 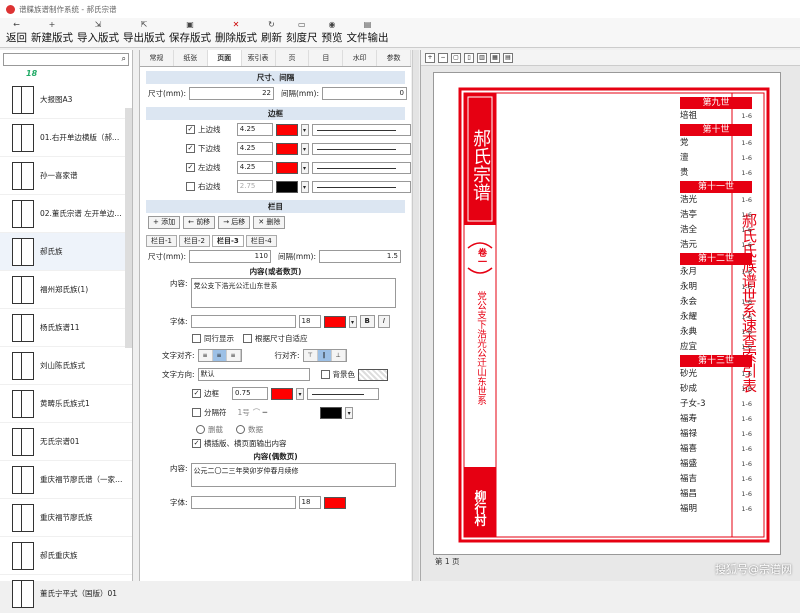 What do you see at coordinates (360, 58) in the screenshot?
I see `settings-tab: 水印` at bounding box center [360, 58].